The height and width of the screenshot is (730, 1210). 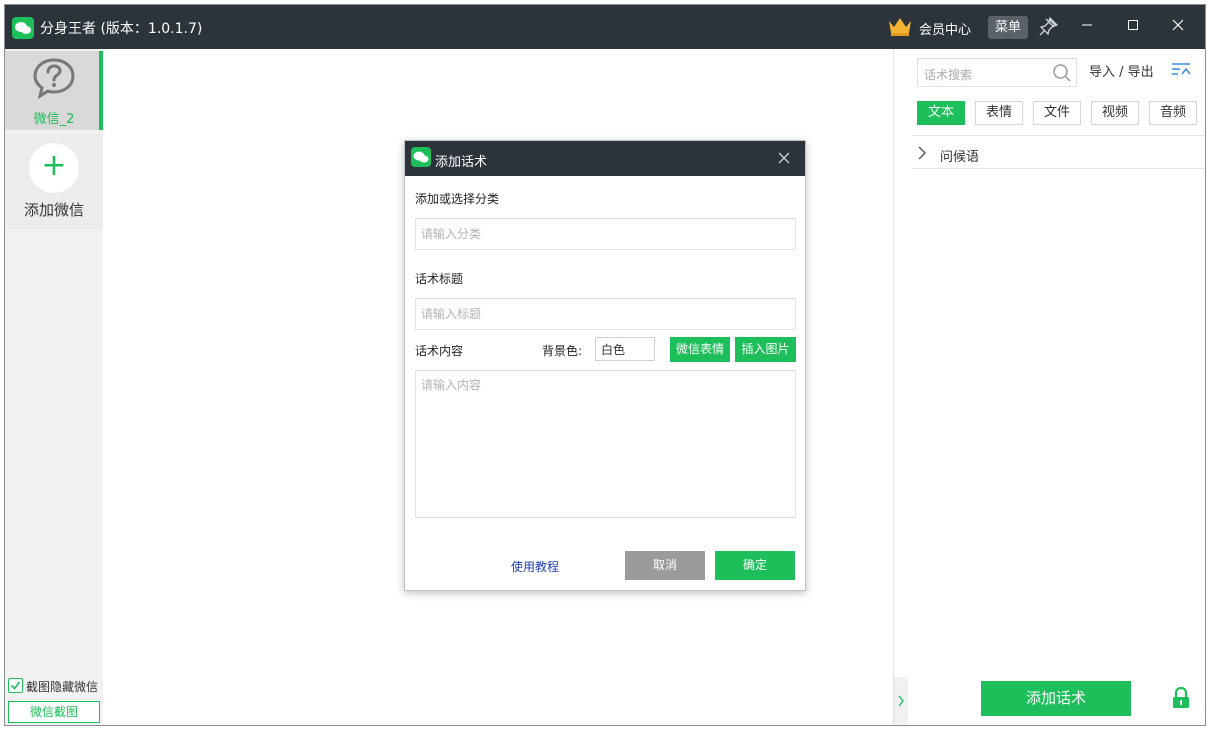 What do you see at coordinates (1049, 28) in the screenshot?
I see `pin-icon` at bounding box center [1049, 28].